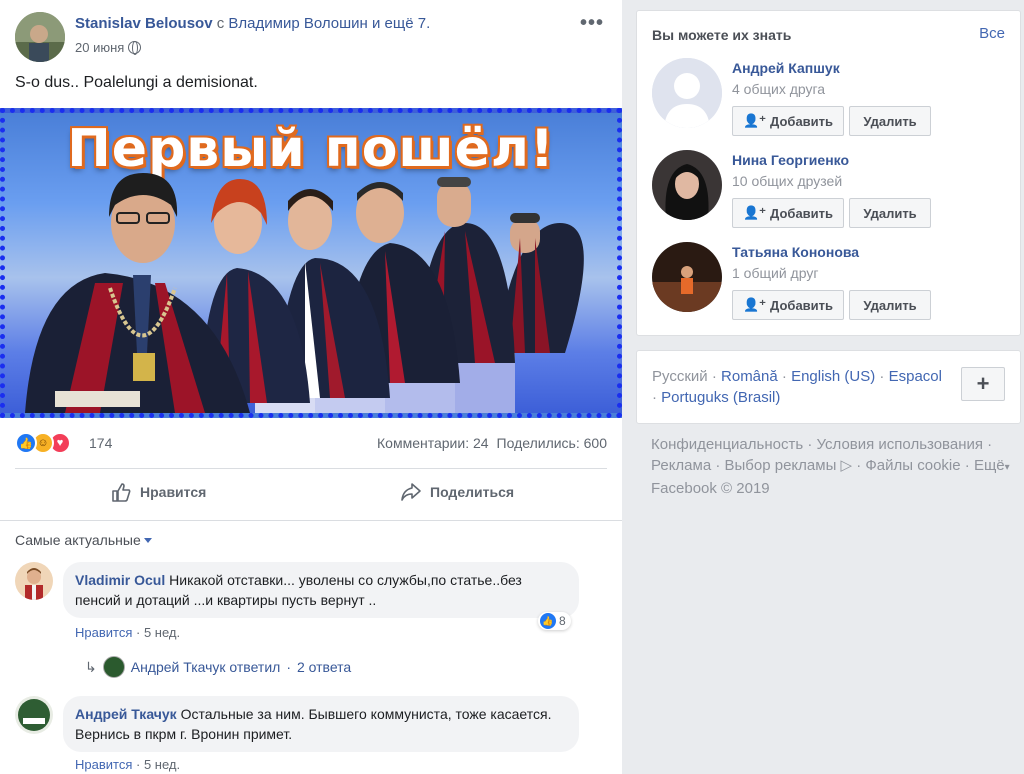  What do you see at coordinates (433, 443) in the screenshot?
I see `comments-count-link: Комментарии: 24` at bounding box center [433, 443].